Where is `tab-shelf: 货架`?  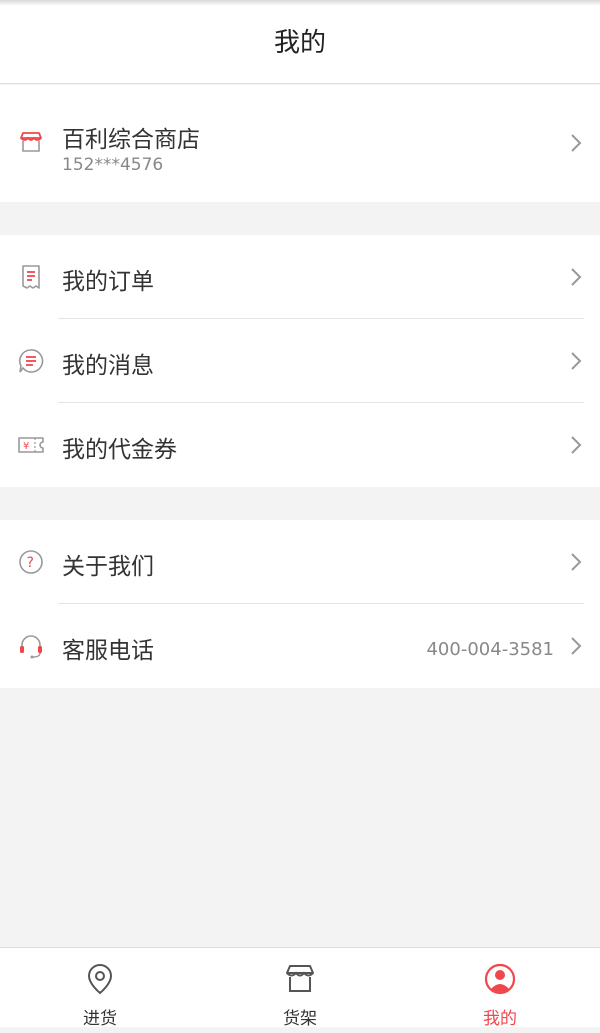
tab-shelf: 货架 is located at coordinates (300, 988).